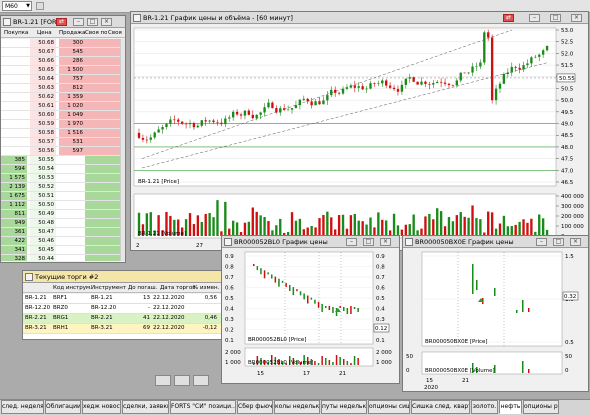 The width and height of the screenshot is (590, 415). I want to click on orderbook-buy-row: 811 50.49, so click(63, 214).